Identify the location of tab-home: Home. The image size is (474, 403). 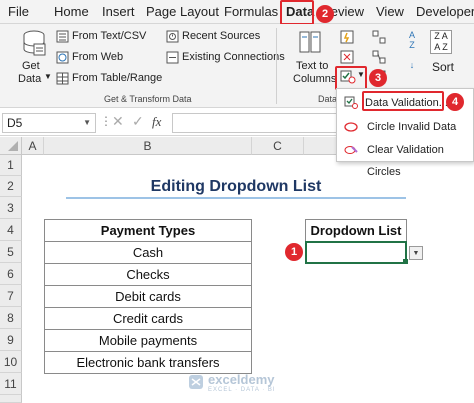
(71, 12).